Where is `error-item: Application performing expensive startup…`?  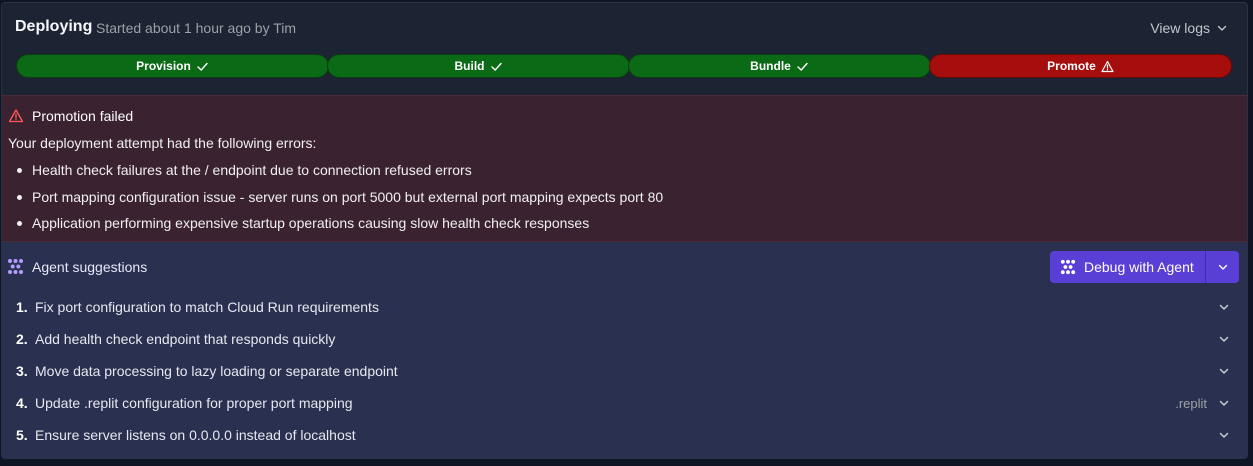 error-item: Application performing expensive startup… is located at coordinates (335, 226).